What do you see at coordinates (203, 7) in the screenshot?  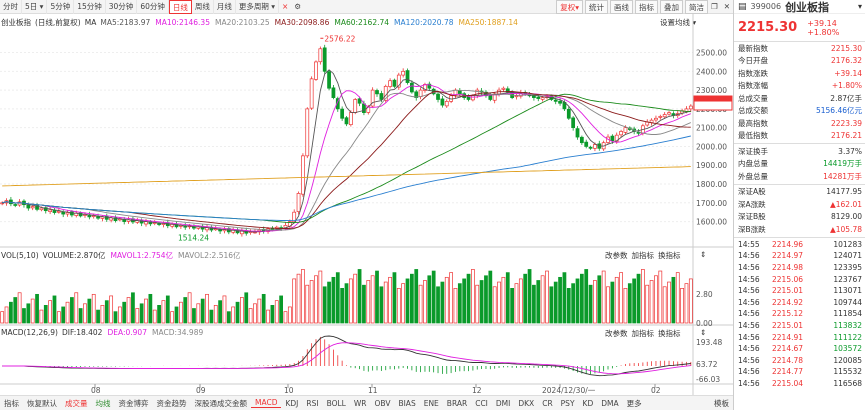 I see `period-tab-weekly: 周线` at bounding box center [203, 7].